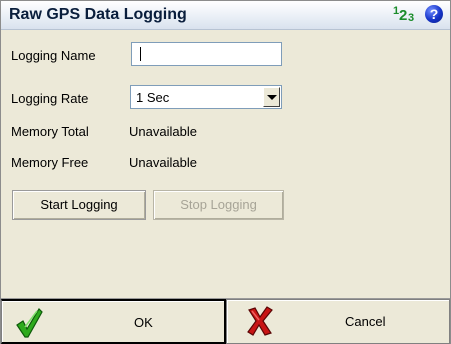  Describe the element at coordinates (98, 14) in the screenshot. I see `window-title: Raw GPS Data Logging` at that location.